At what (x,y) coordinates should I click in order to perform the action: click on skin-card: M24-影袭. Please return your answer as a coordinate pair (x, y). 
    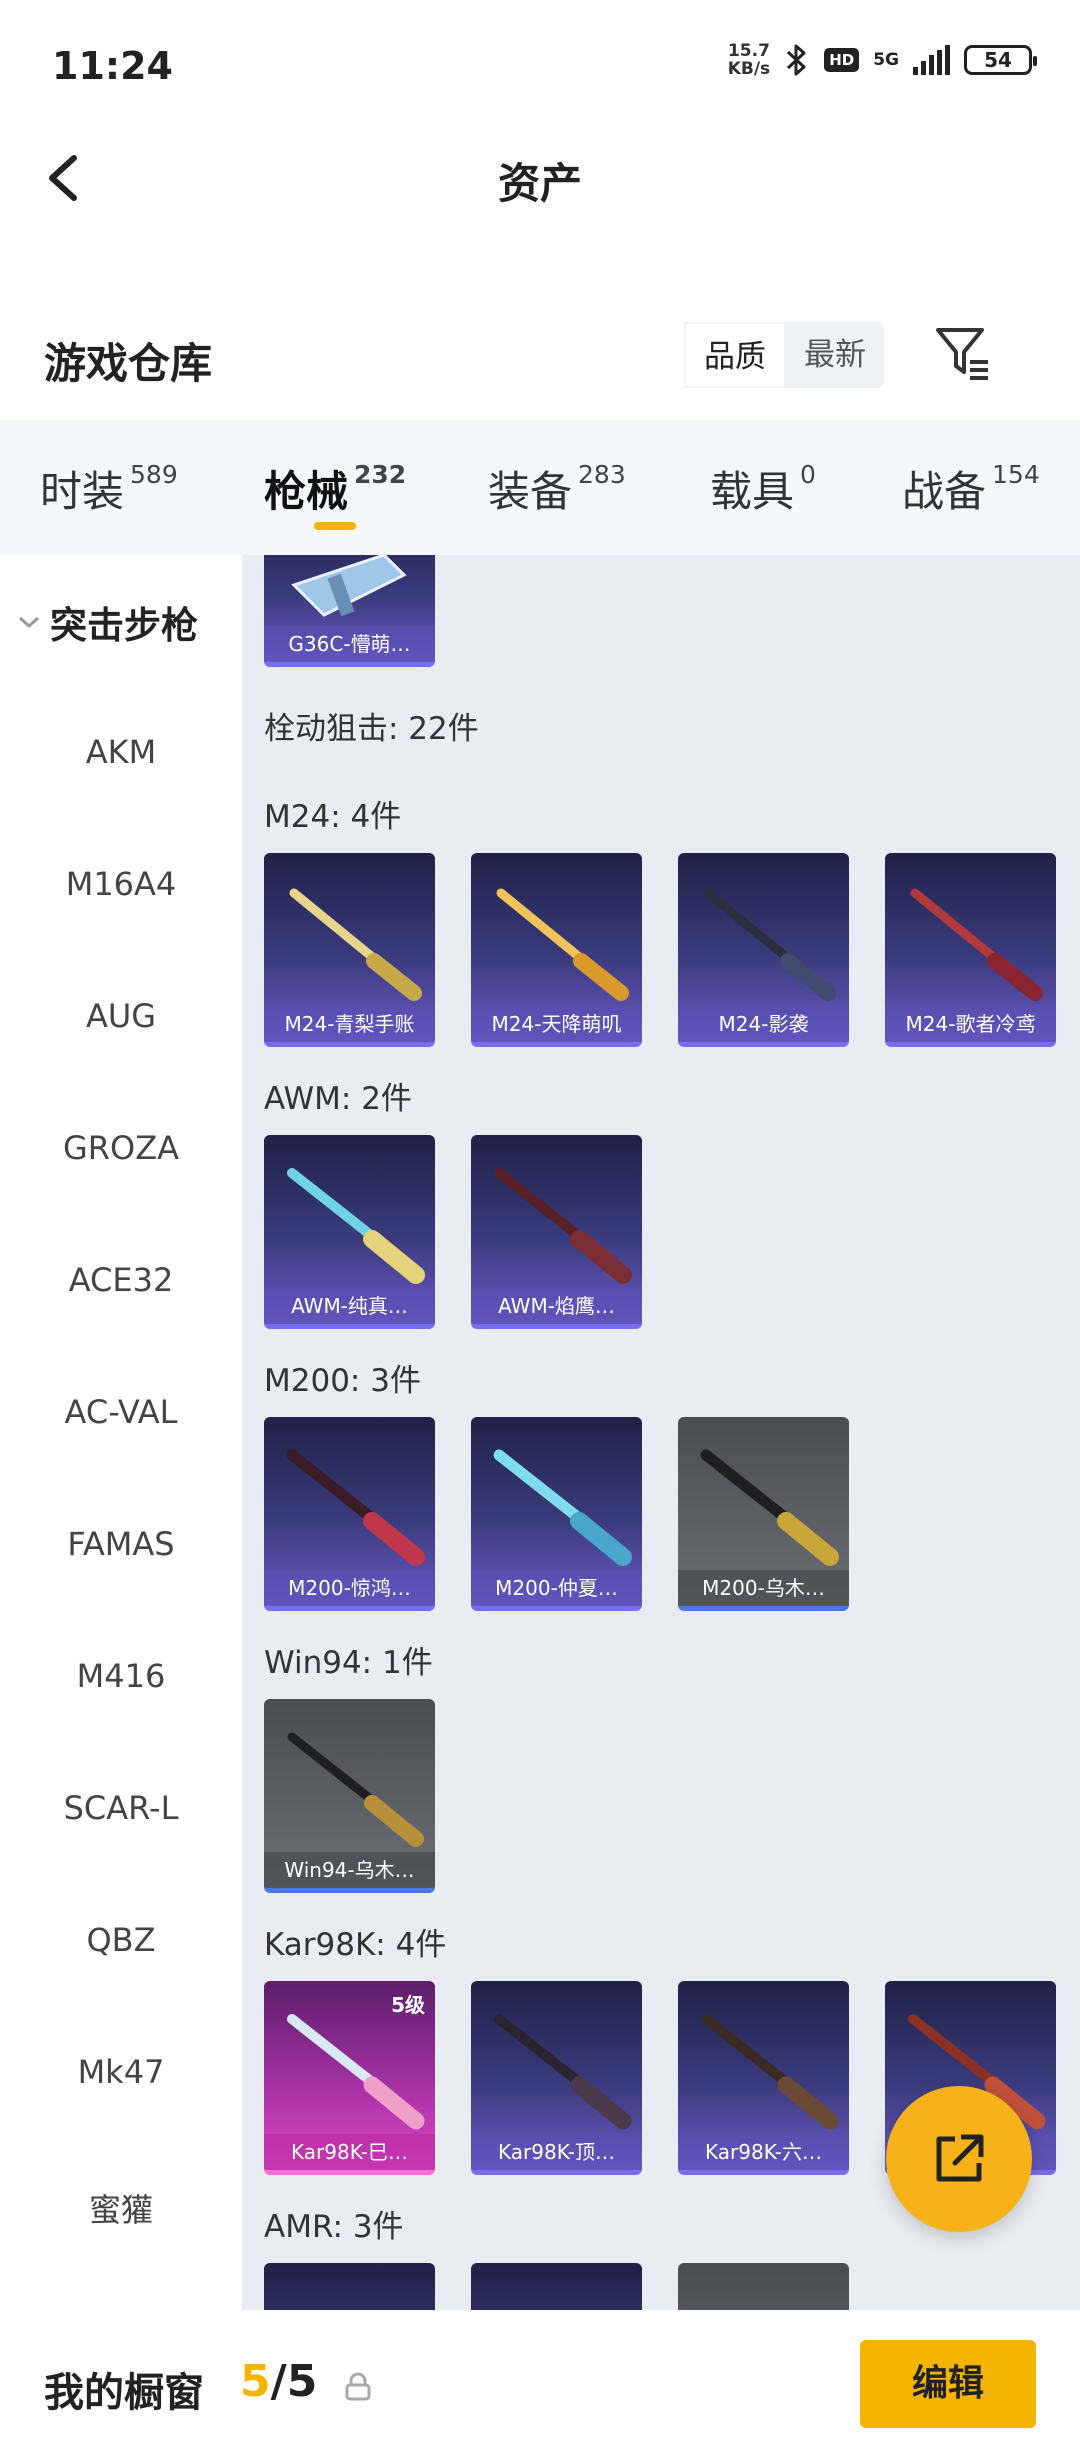
    Looking at the image, I should click on (763, 950).